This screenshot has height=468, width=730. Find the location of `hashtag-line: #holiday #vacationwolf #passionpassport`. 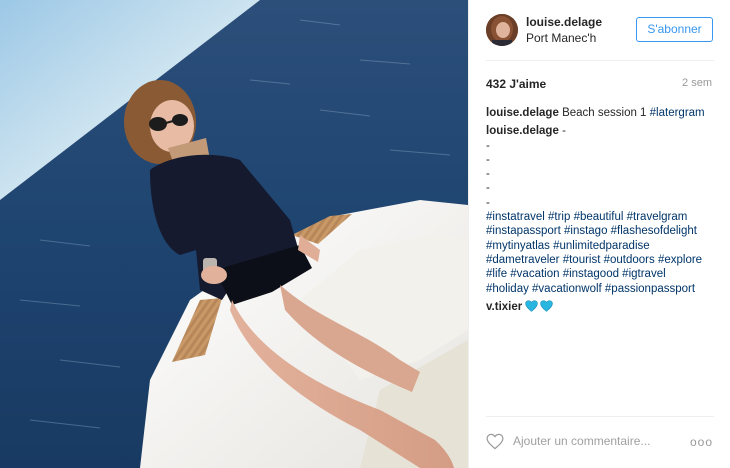

hashtag-line: #holiday #vacationwolf #passionpassport is located at coordinates (602, 289).